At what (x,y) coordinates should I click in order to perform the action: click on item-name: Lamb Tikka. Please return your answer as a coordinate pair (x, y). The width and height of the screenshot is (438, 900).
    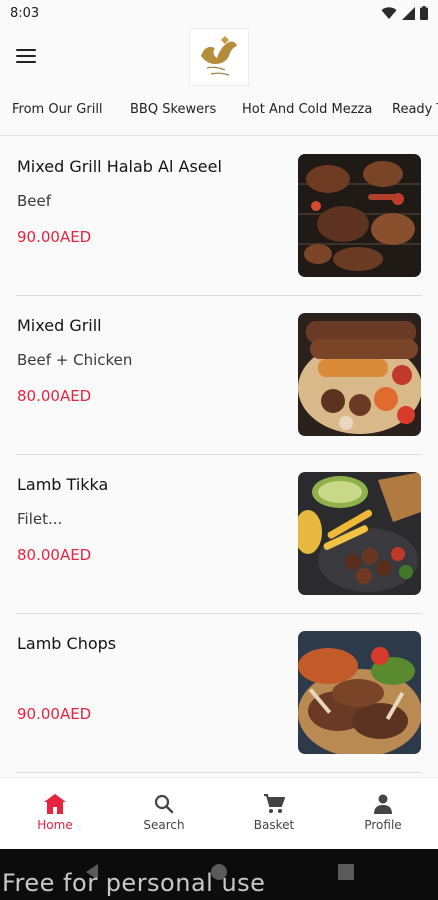
    Looking at the image, I should click on (63, 484).